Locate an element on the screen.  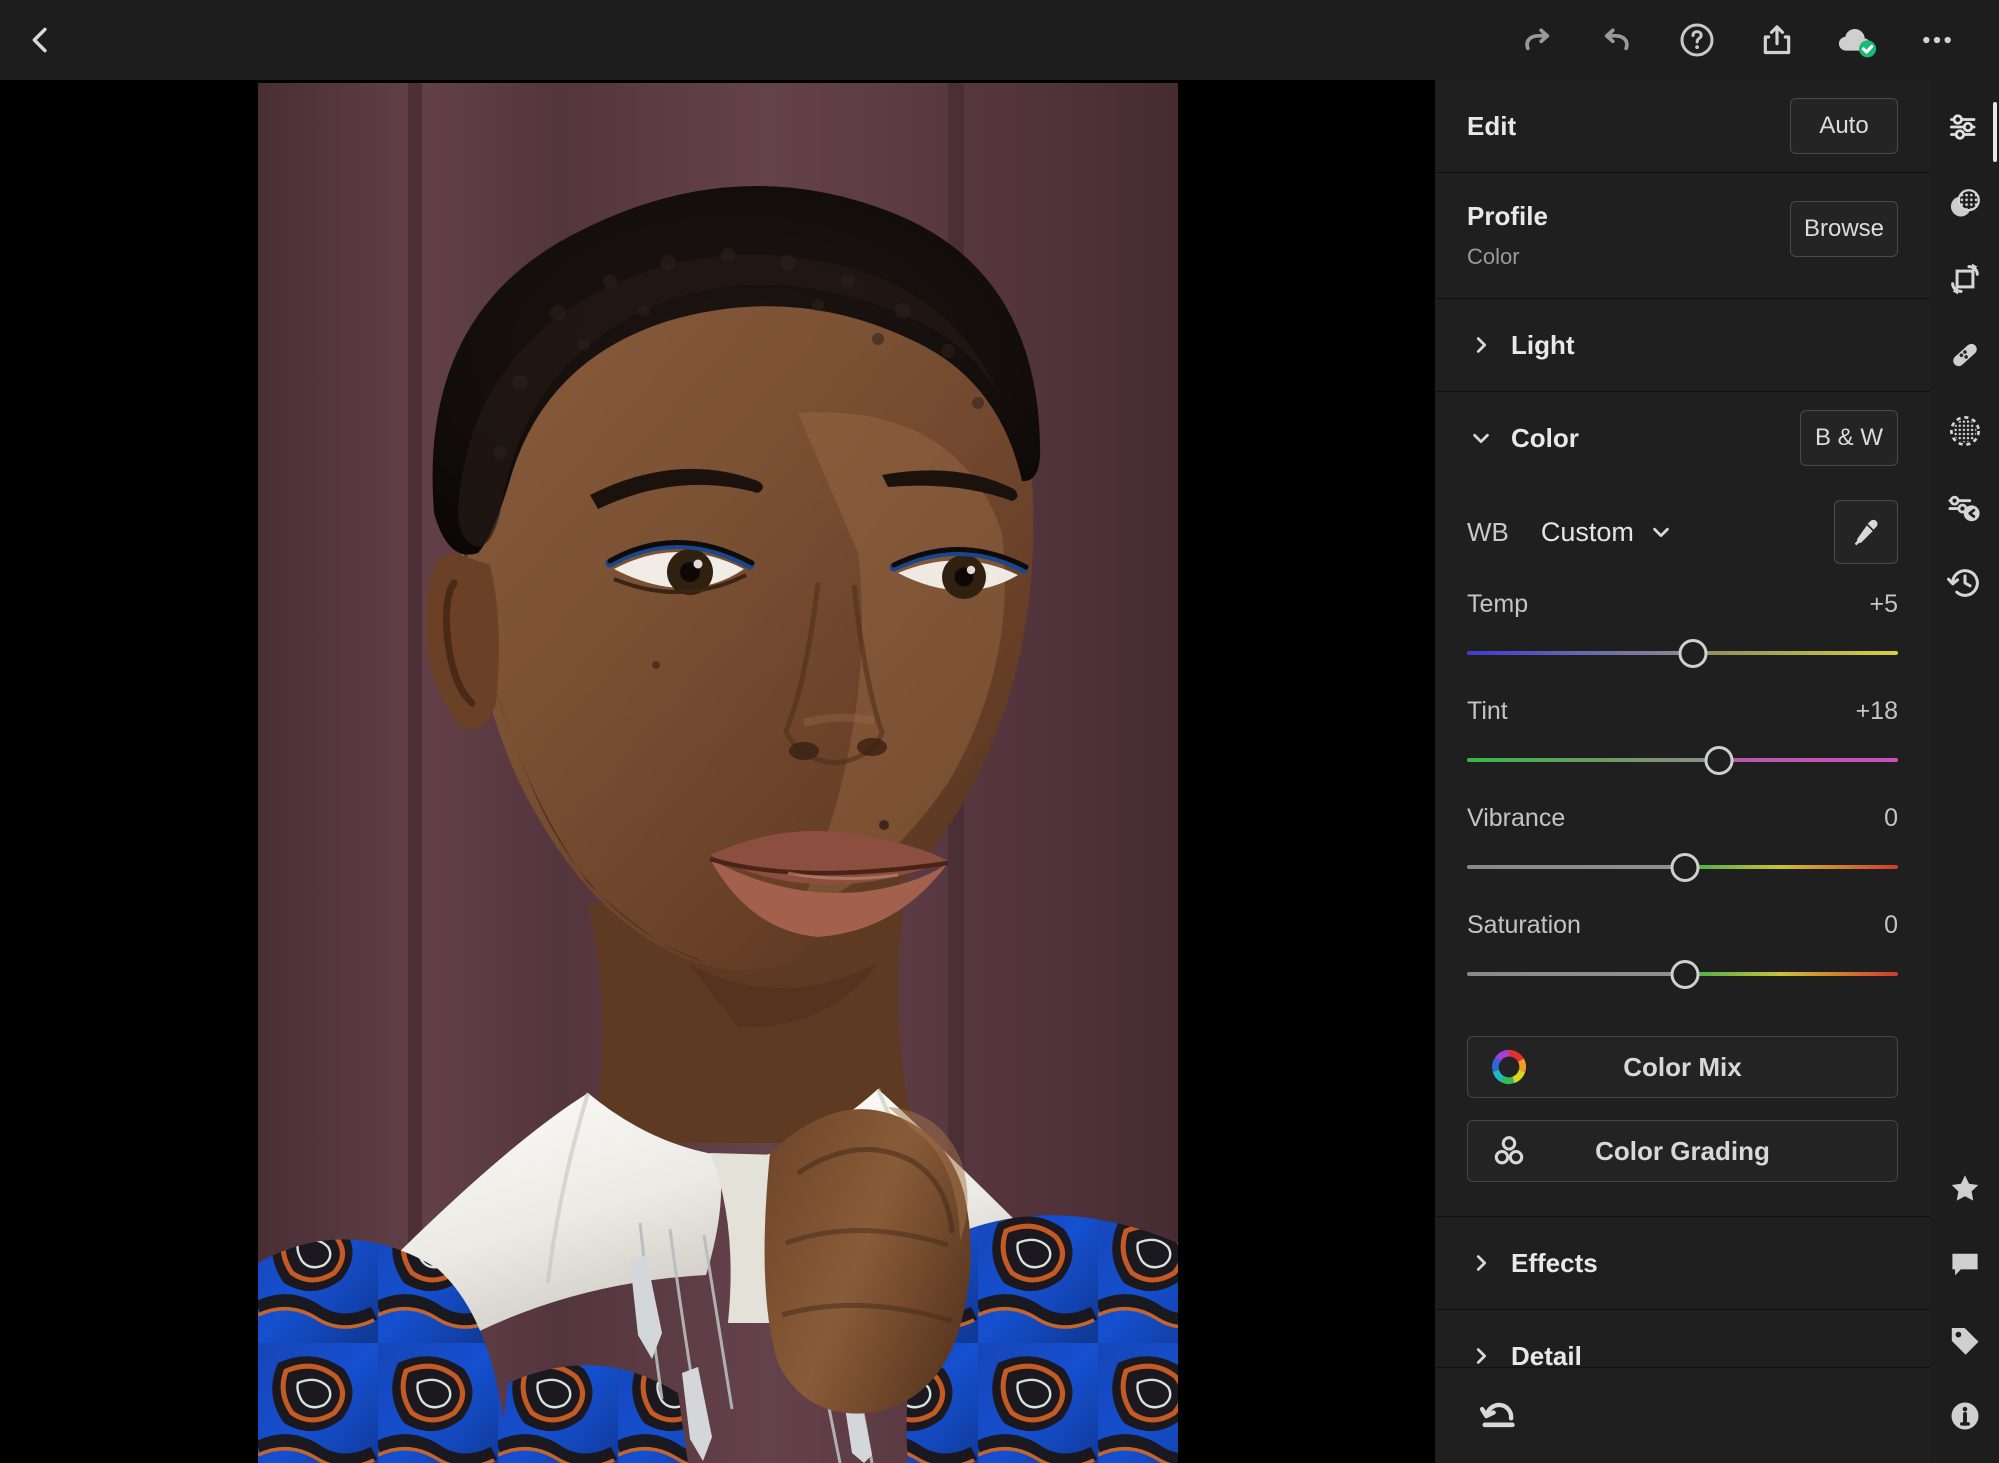
slider-tint-value: +18 is located at coordinates (1876, 711).